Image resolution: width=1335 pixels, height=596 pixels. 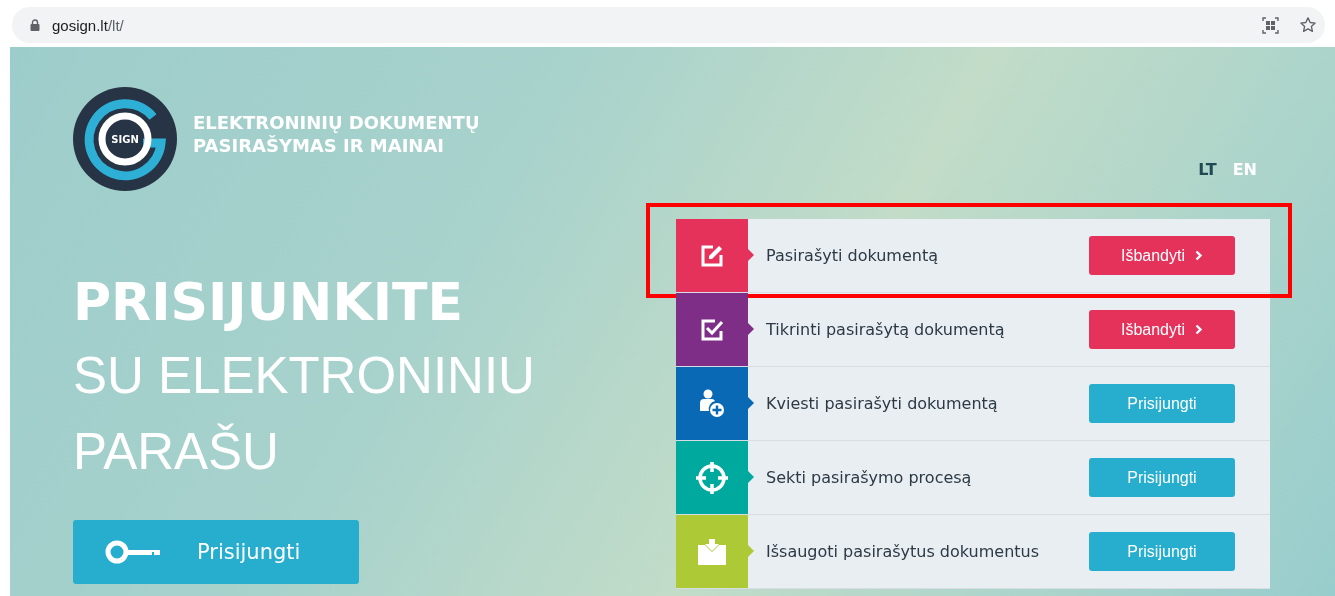 I want to click on add-user-icon, so click(x=712, y=403).